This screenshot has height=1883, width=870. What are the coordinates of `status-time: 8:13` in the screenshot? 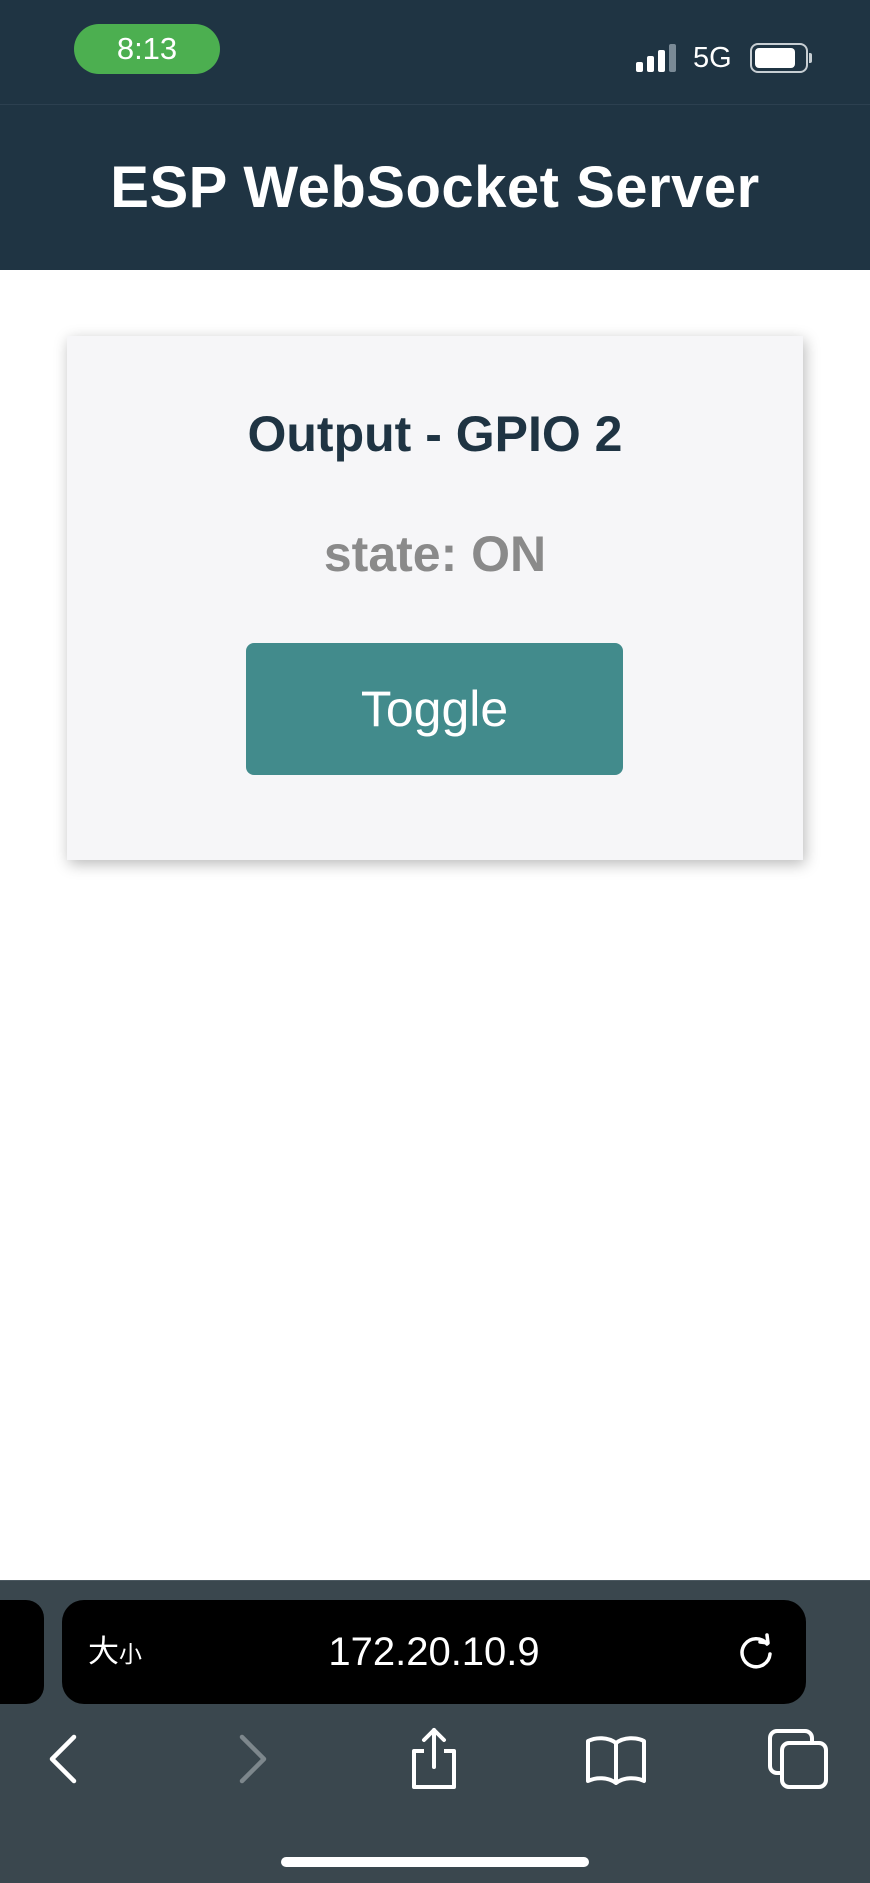 It's located at (147, 49).